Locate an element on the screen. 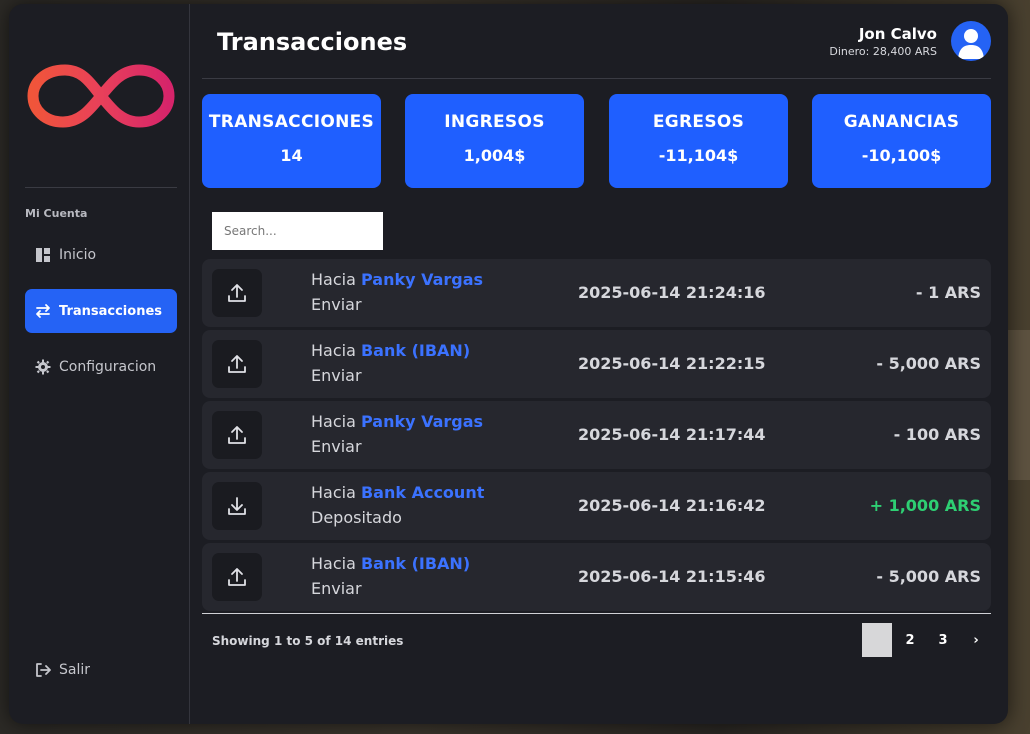  transaction-amount: + 1,000 ARS is located at coordinates (925, 505).